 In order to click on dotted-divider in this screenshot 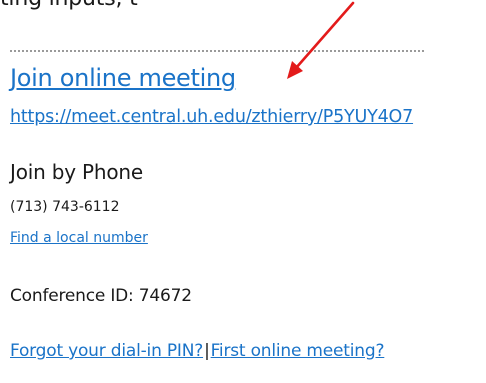, I will do `click(217, 51)`.